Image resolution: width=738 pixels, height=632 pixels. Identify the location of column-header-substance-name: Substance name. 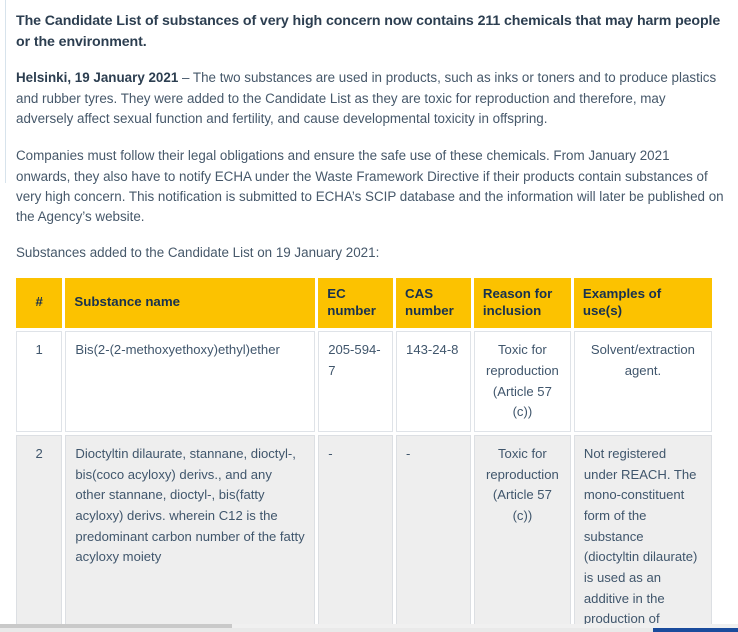
(190, 303).